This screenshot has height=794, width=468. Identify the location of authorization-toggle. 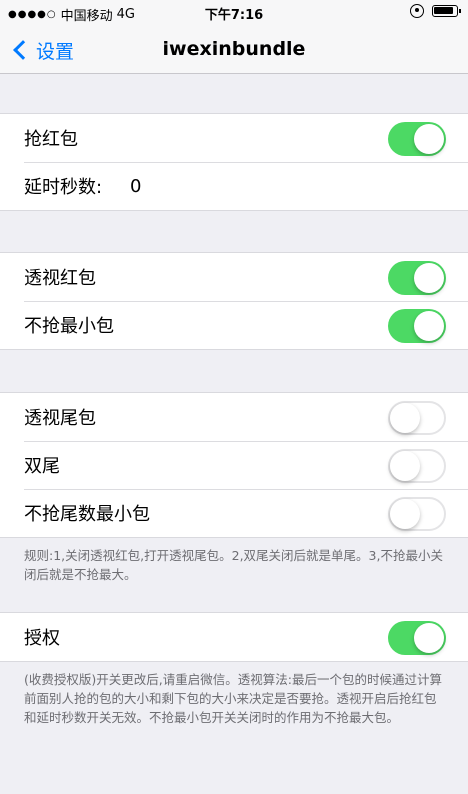
(417, 638).